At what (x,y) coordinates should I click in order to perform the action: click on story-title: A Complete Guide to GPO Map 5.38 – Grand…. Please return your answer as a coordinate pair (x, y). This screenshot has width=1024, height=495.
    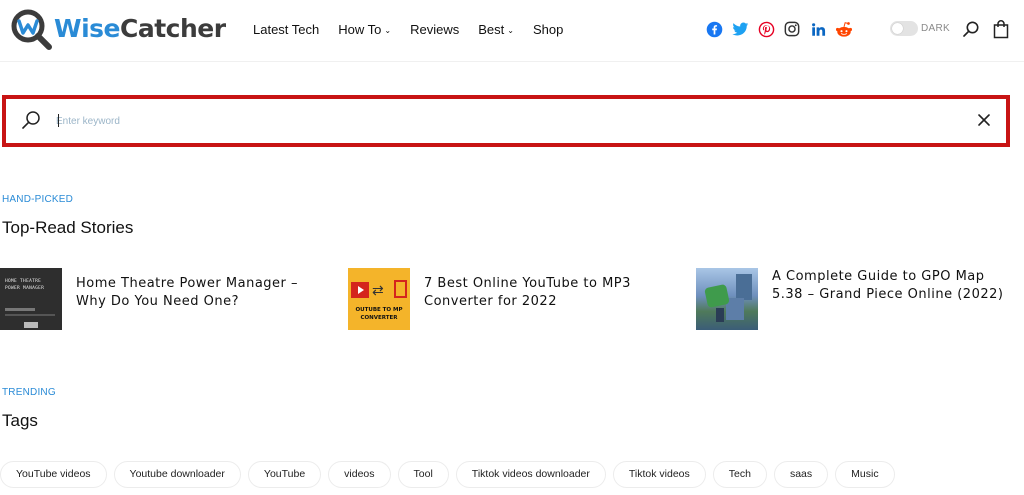
    Looking at the image, I should click on (892, 299).